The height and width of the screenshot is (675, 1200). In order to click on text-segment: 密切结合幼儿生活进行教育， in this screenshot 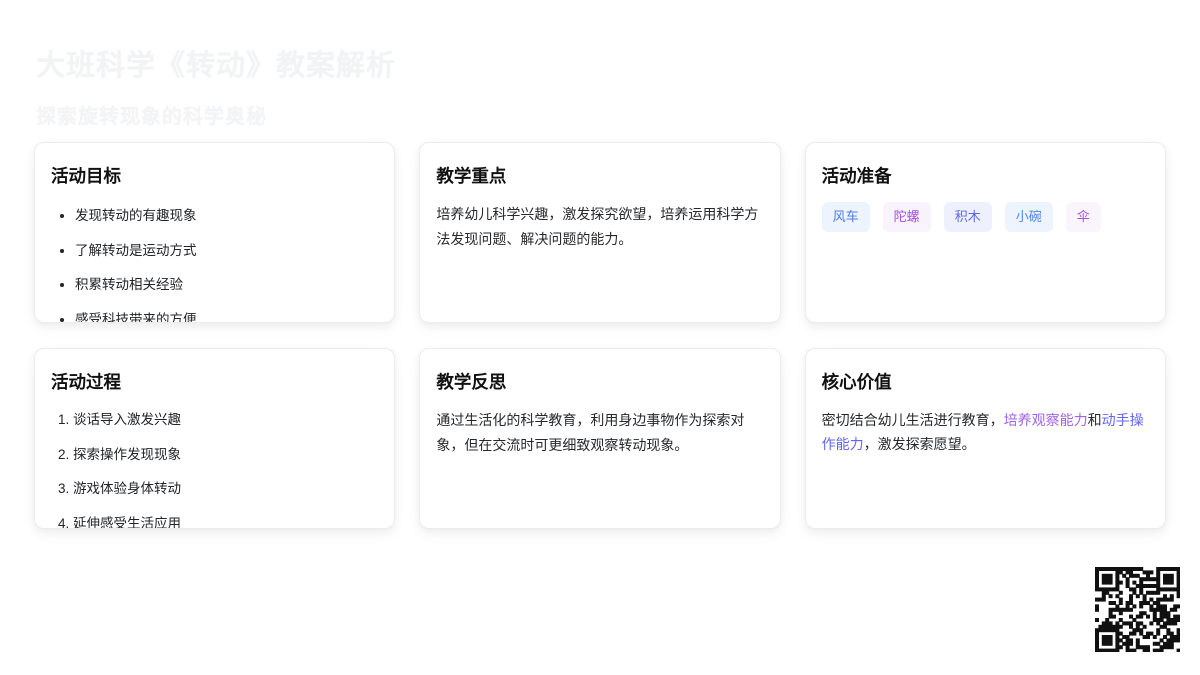, I will do `click(912, 420)`.